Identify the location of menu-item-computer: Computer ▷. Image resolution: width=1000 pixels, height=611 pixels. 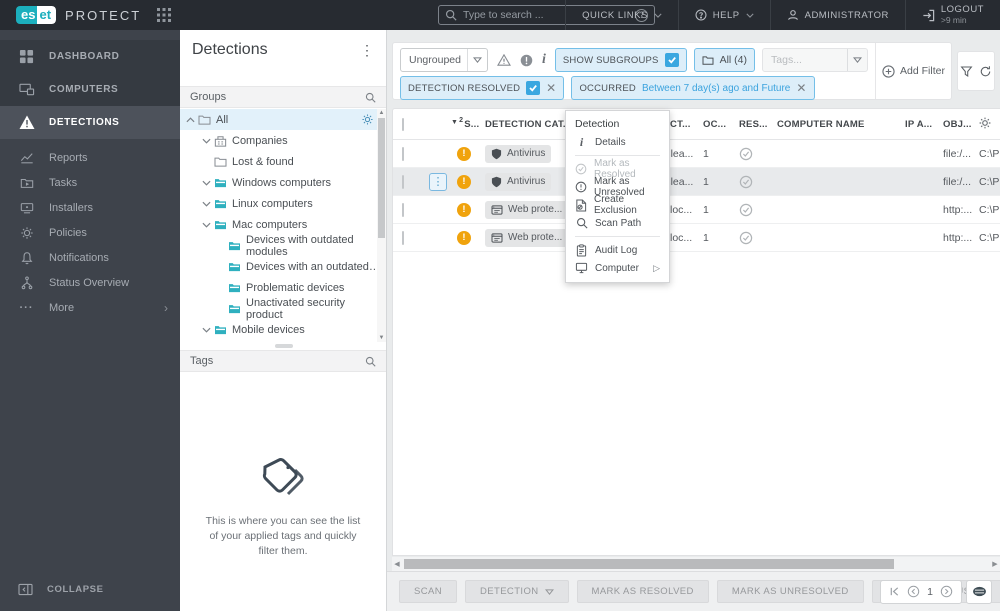
(617, 268).